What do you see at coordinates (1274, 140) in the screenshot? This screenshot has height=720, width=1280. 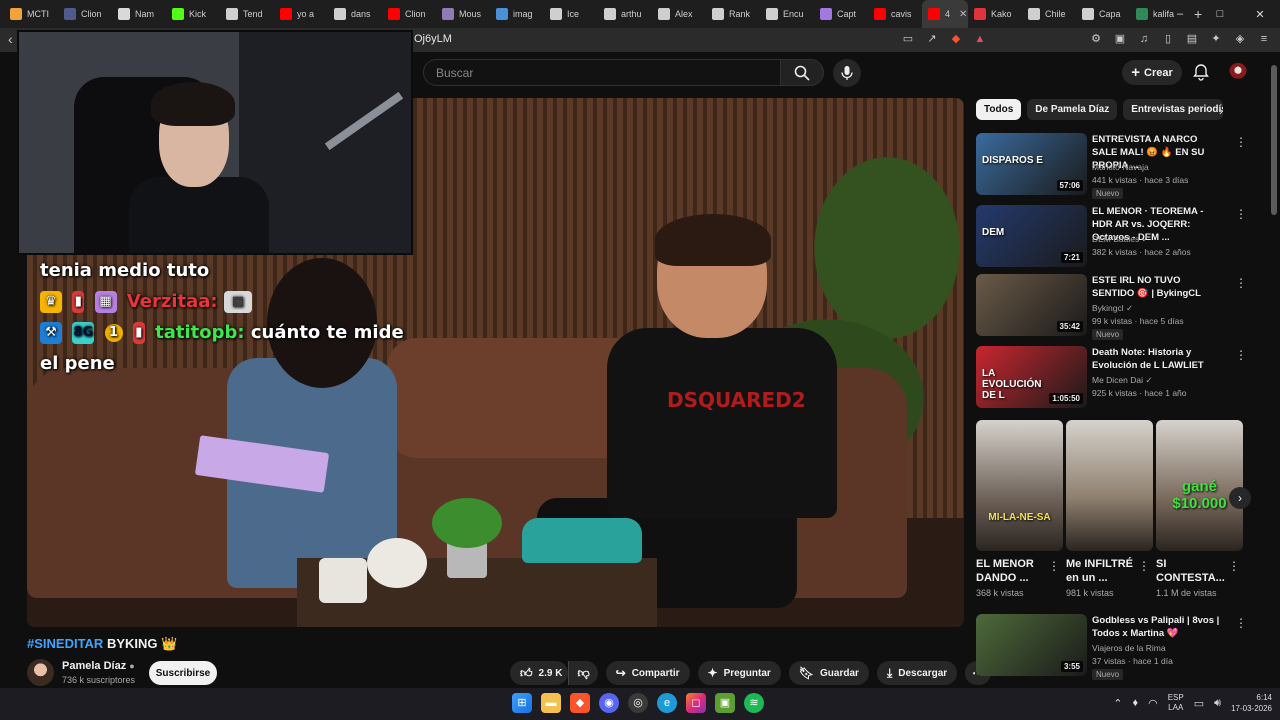 I see `scrollbar` at bounding box center [1274, 140].